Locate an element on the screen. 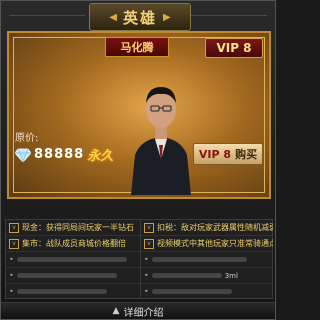 The width and height of the screenshot is (320, 320). details-toggle: ▲ 详细介绍 is located at coordinates (138, 310).